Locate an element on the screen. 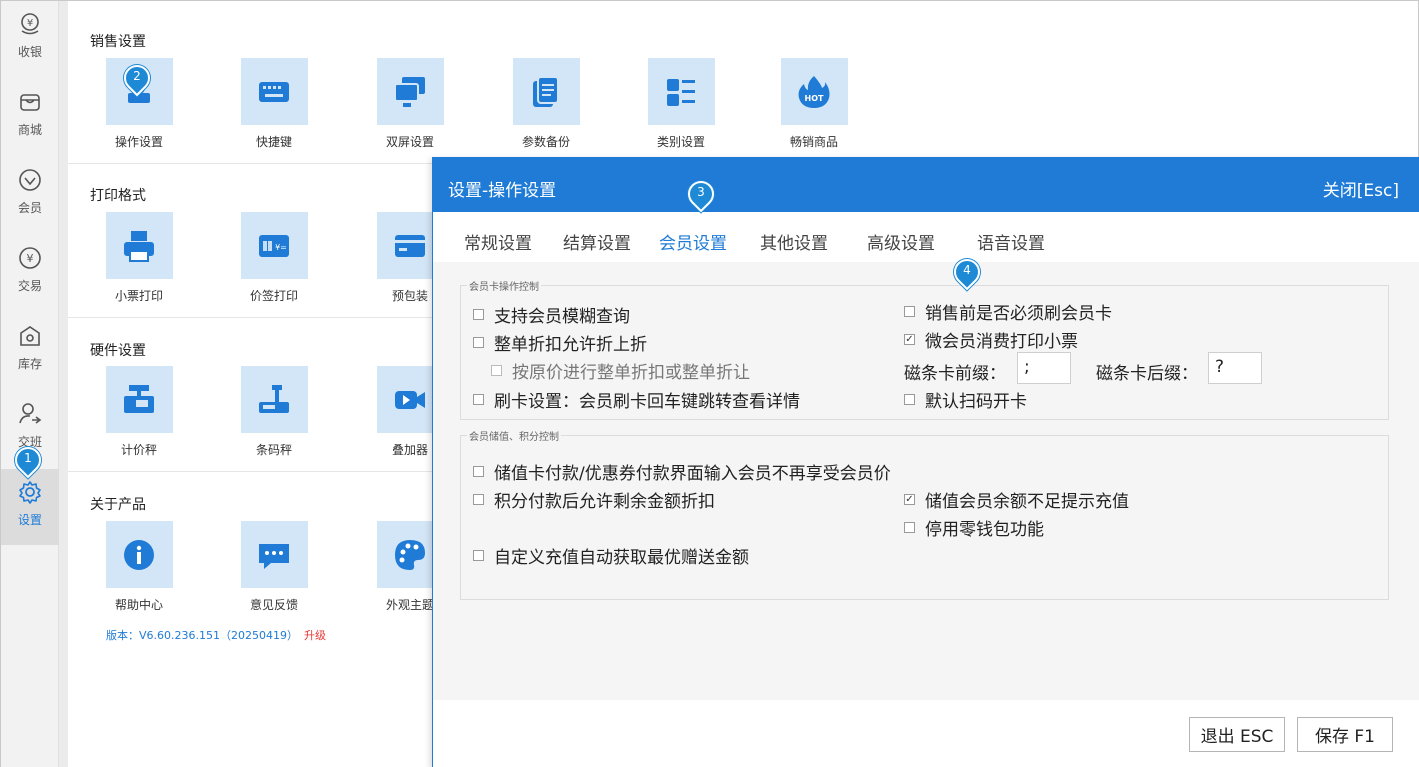  dialog-tabs: 常规设置 结算设置 会员设置 其他设置 高级设置 语音设置 is located at coordinates (926, 237).